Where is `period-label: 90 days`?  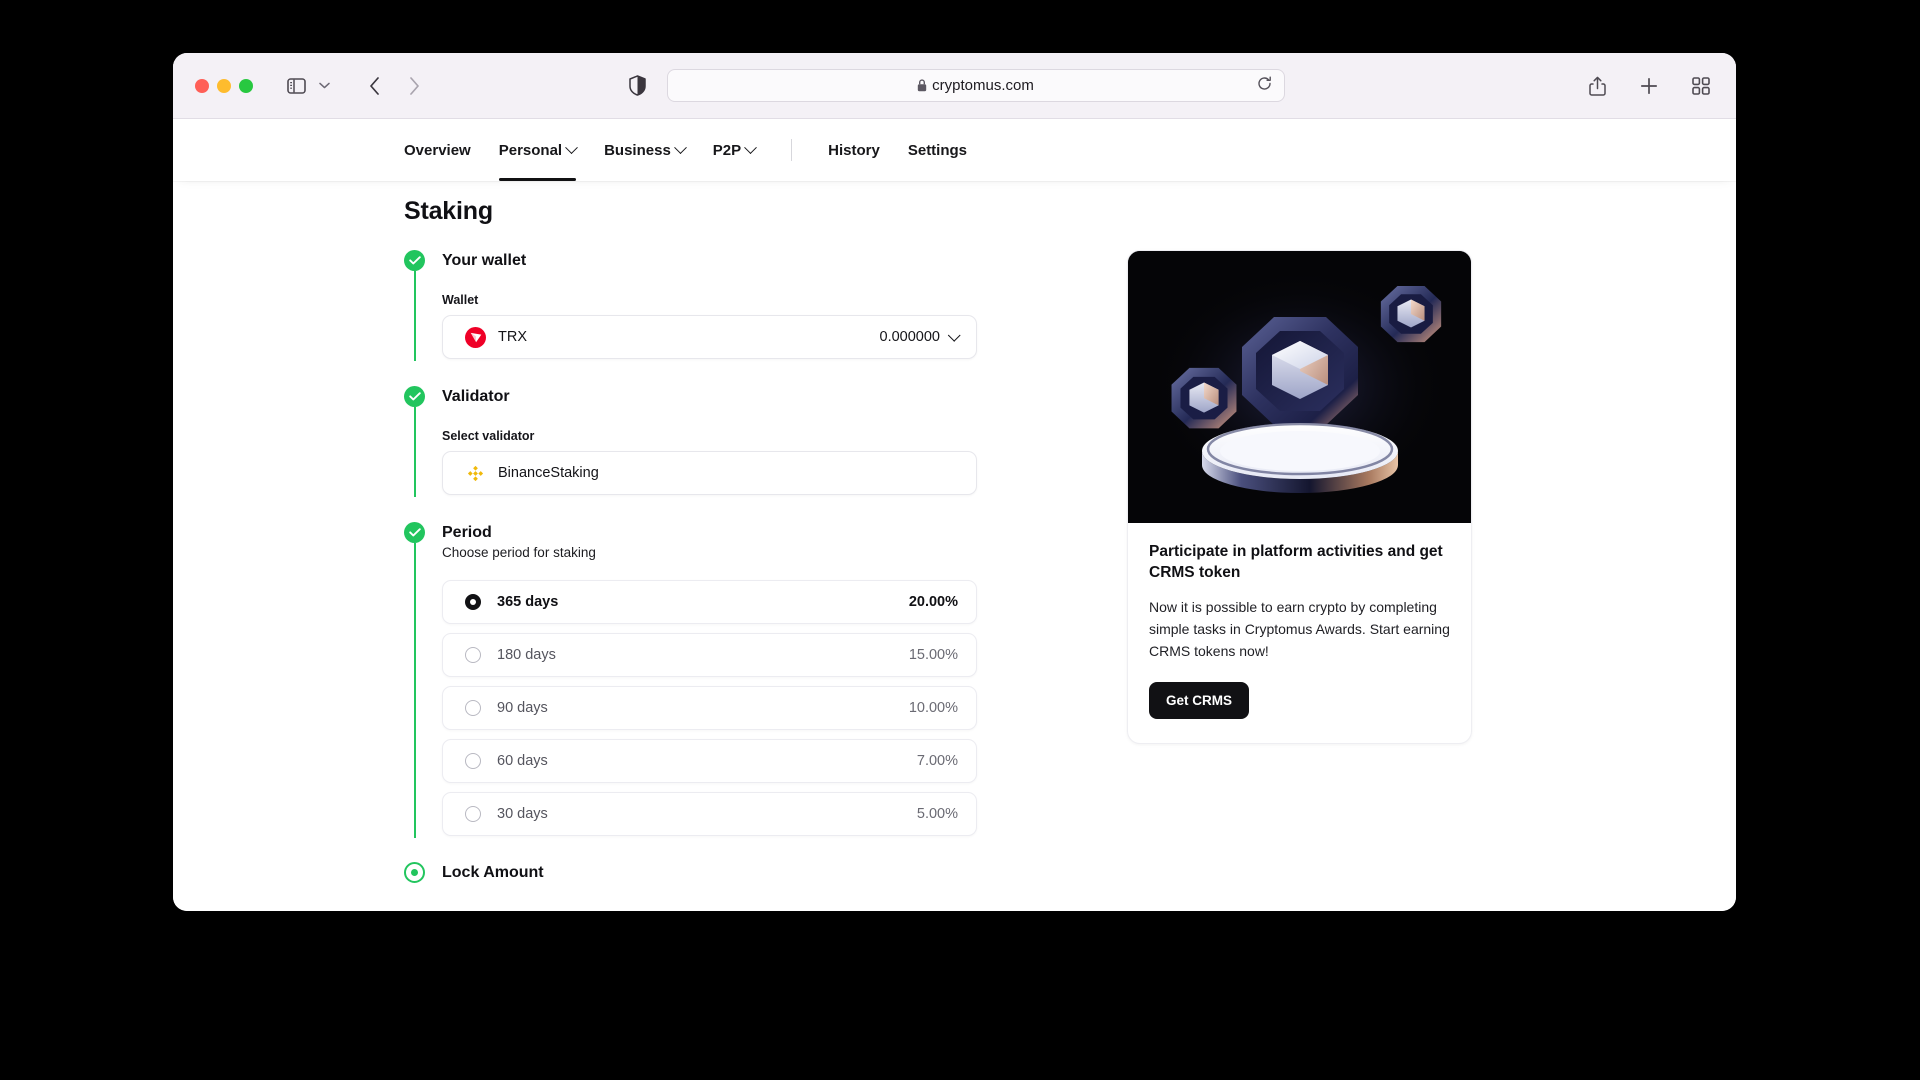 period-label: 90 days is located at coordinates (522, 708).